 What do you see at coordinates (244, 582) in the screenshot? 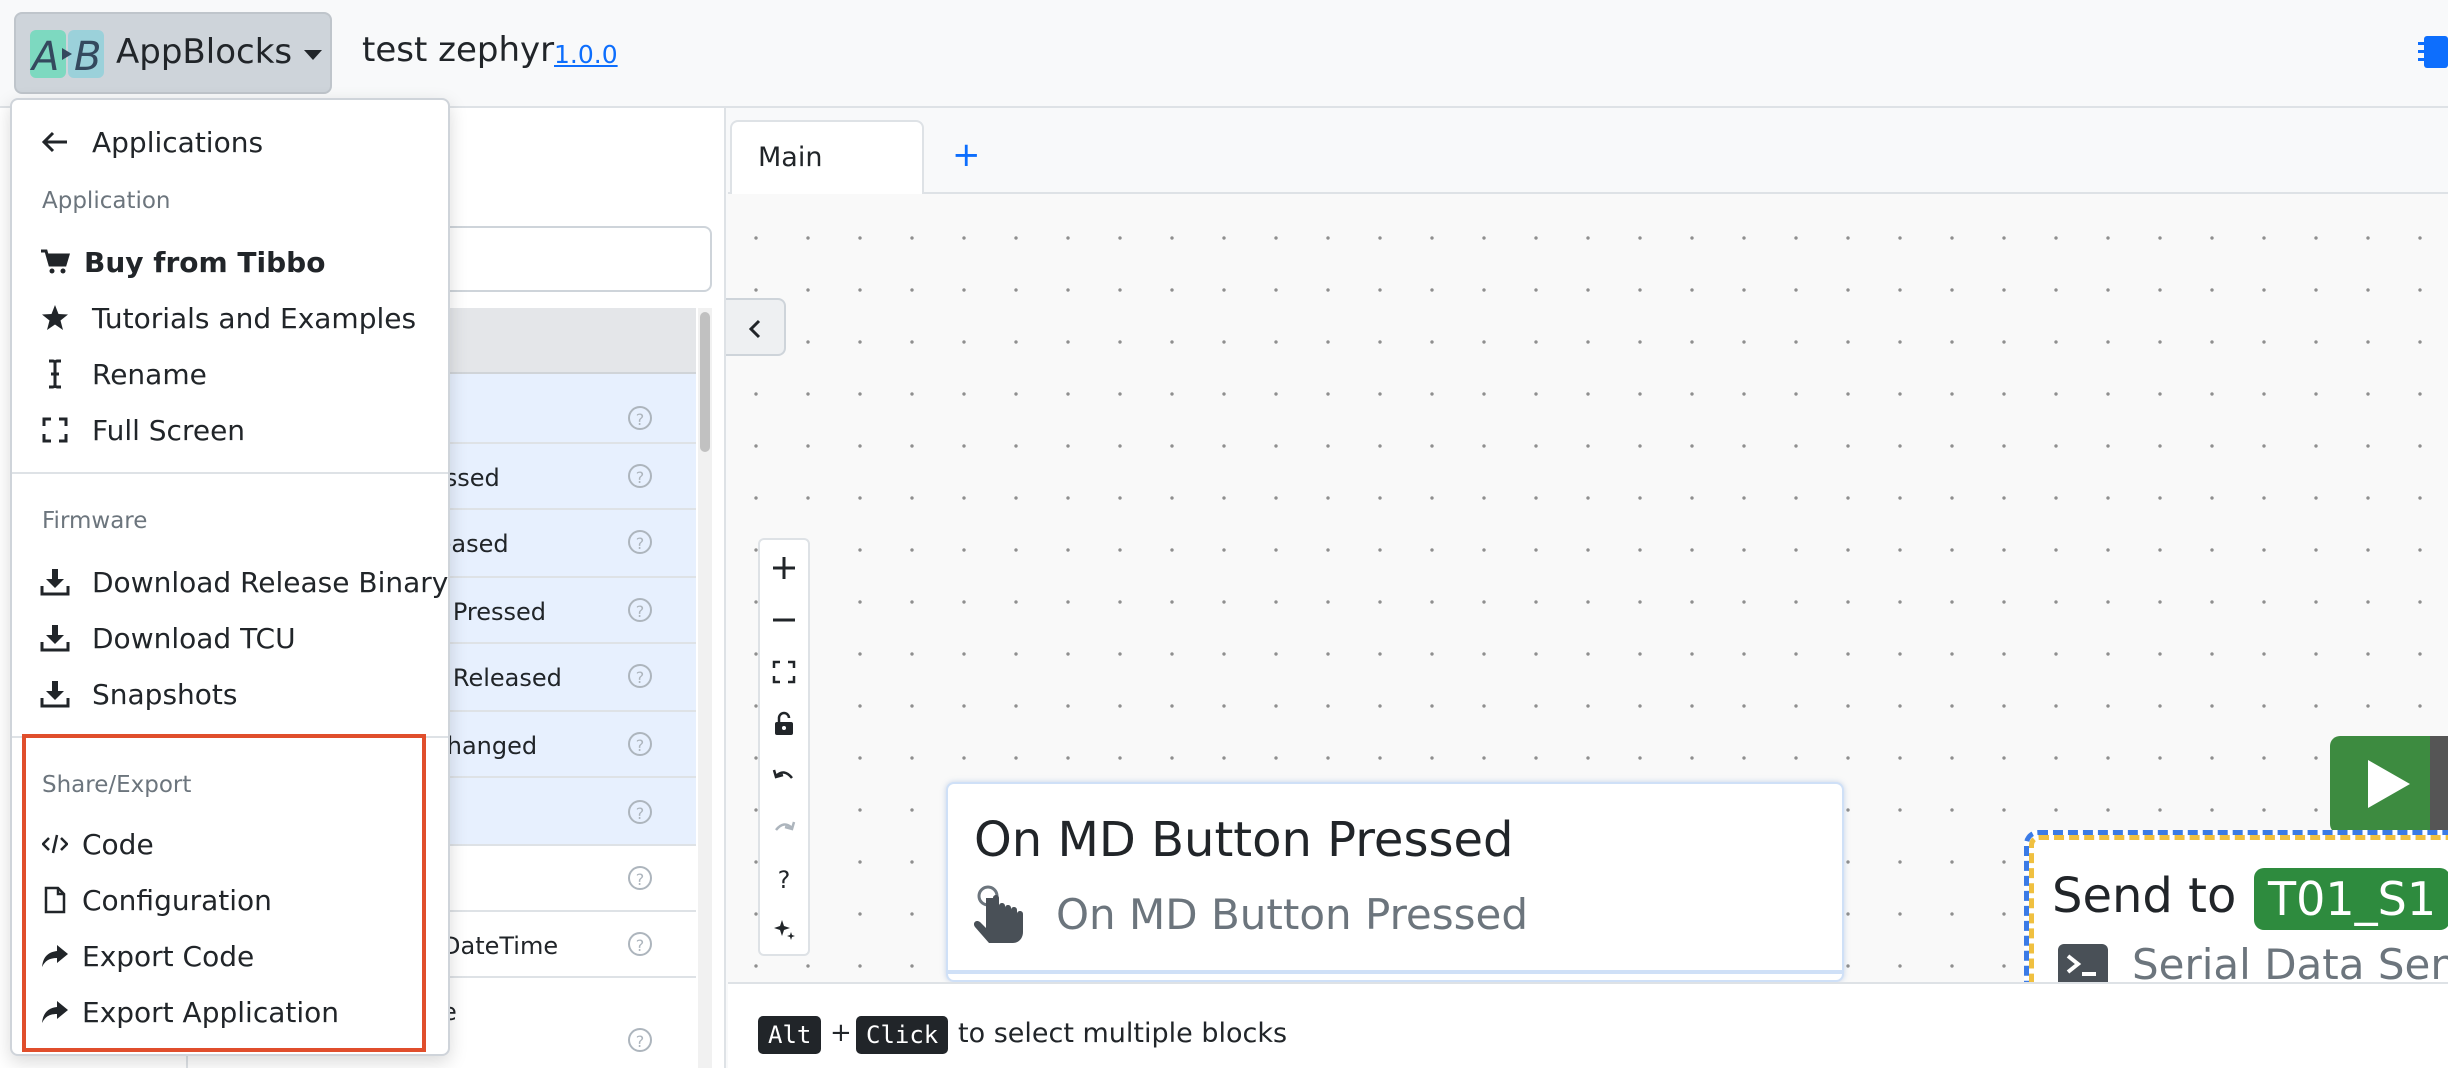
I see `menu-item-download-release: Download Release Binary` at bounding box center [244, 582].